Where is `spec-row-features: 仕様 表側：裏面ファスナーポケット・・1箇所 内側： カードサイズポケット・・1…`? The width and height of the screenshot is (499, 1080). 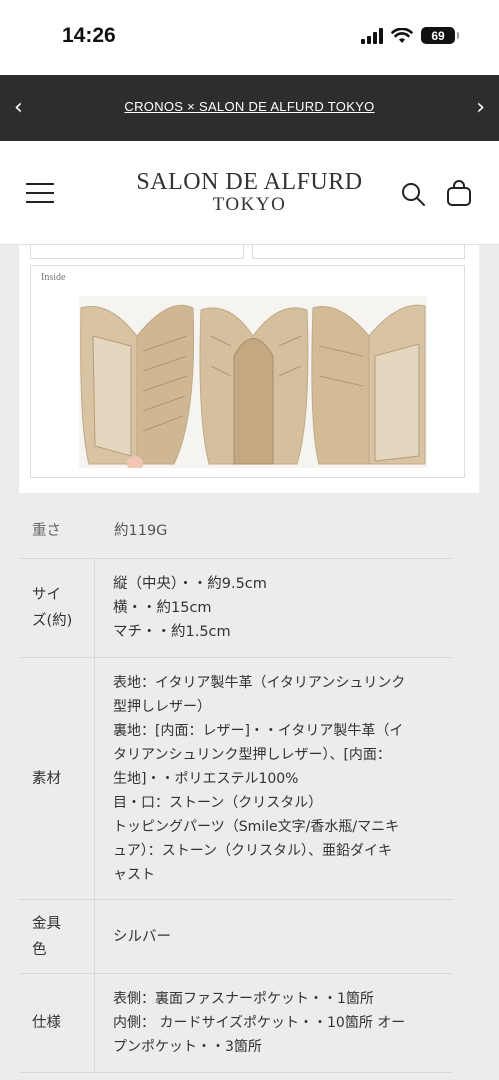 spec-row-features: 仕様 表側：裏面ファスナーポケット・・1箇所 内側： カードサイズポケット・・1… is located at coordinates (236, 1023).